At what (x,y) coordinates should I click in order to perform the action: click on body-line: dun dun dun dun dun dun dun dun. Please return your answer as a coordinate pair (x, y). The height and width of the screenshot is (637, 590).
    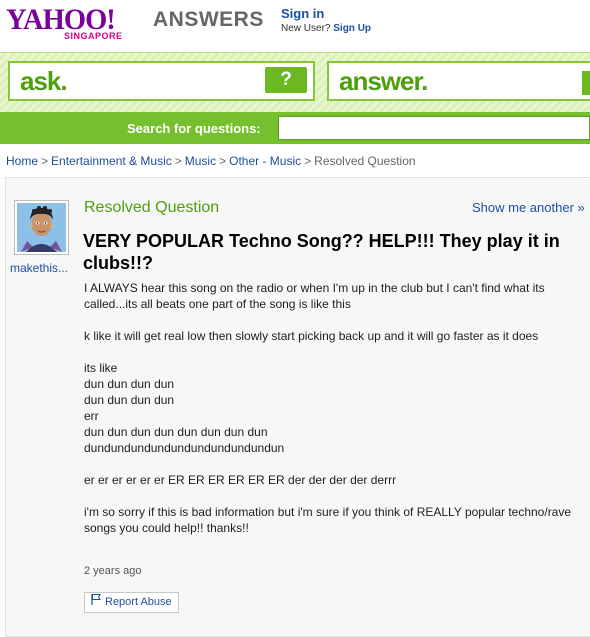
    Looking at the image, I should click on (176, 432).